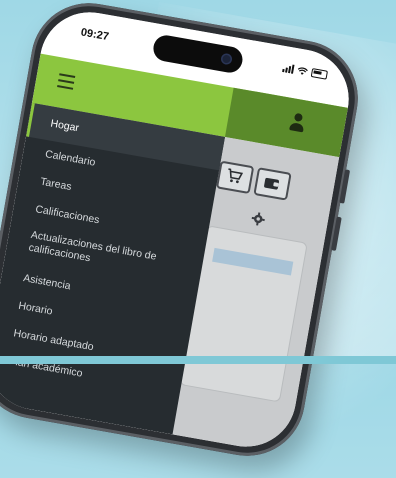 The height and width of the screenshot is (478, 396). Describe the element at coordinates (253, 261) in the screenshot. I see `card-highlight` at that location.